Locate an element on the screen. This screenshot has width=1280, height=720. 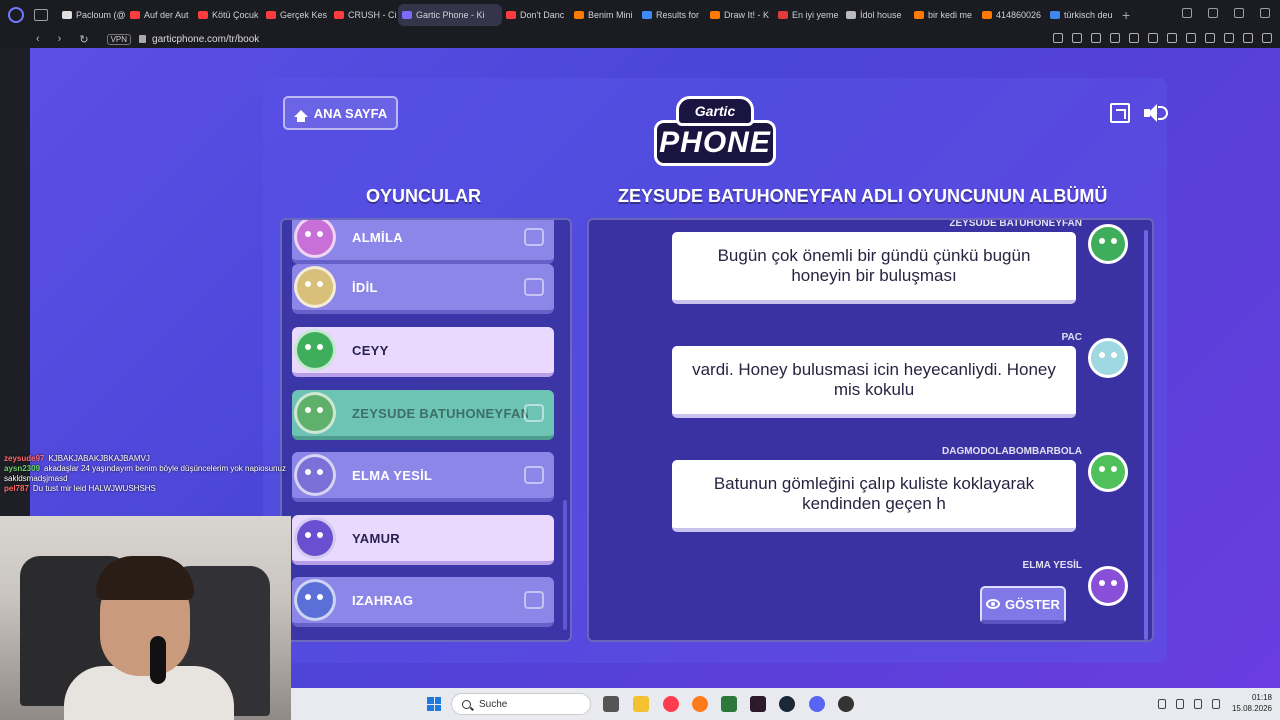
screenshot-icon is located at coordinates (1077, 38).